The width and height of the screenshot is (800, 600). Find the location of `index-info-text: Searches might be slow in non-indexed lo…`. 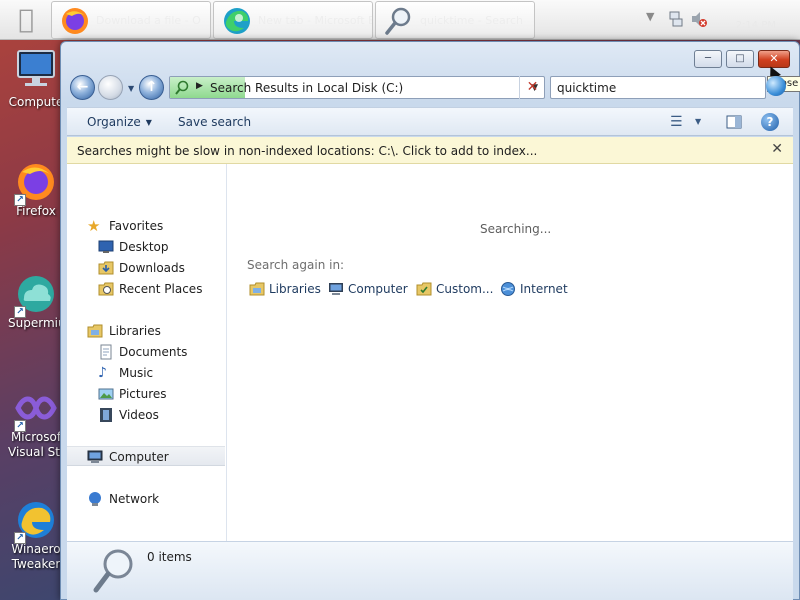

index-info-text: Searches might be slow in non-indexed lo… is located at coordinates (307, 151).